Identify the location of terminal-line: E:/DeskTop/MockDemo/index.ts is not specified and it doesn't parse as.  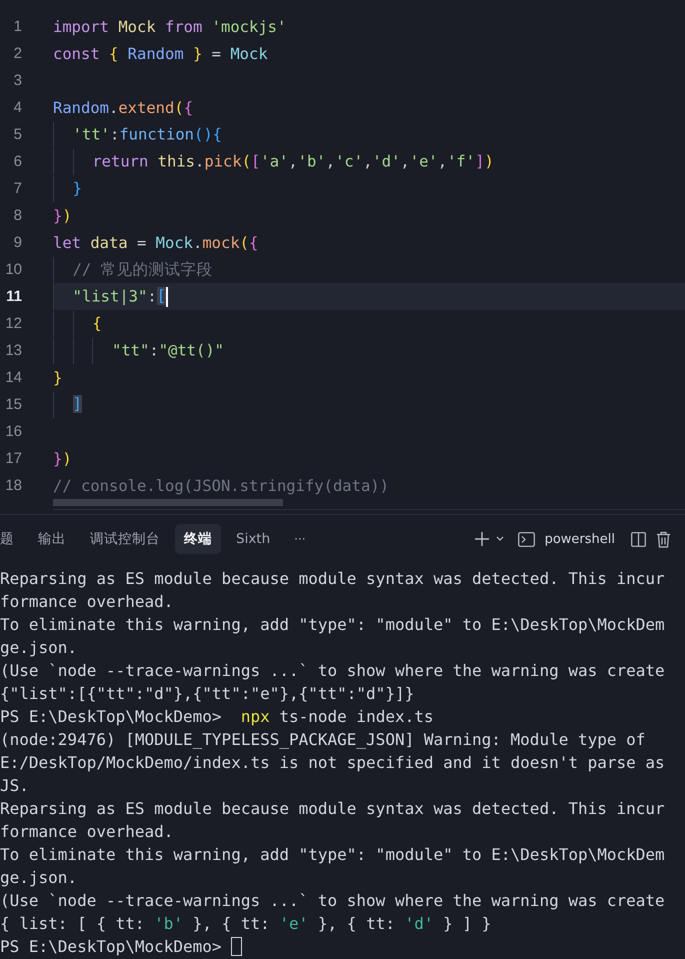
(332, 762).